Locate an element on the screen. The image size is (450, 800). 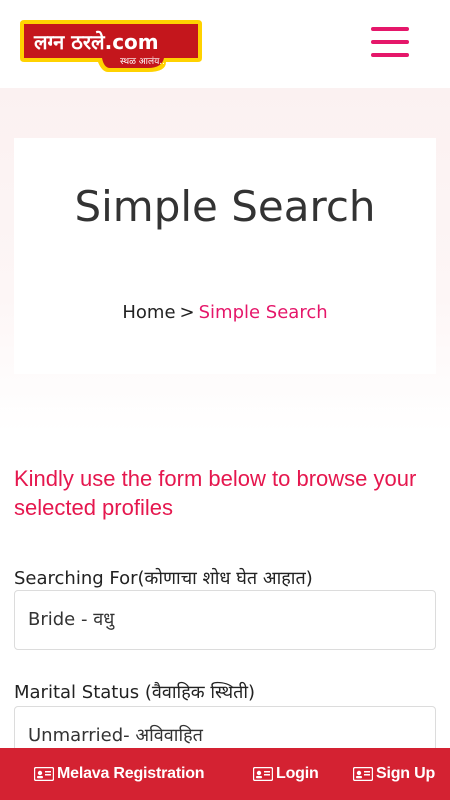
login-label: Login is located at coordinates (297, 773).